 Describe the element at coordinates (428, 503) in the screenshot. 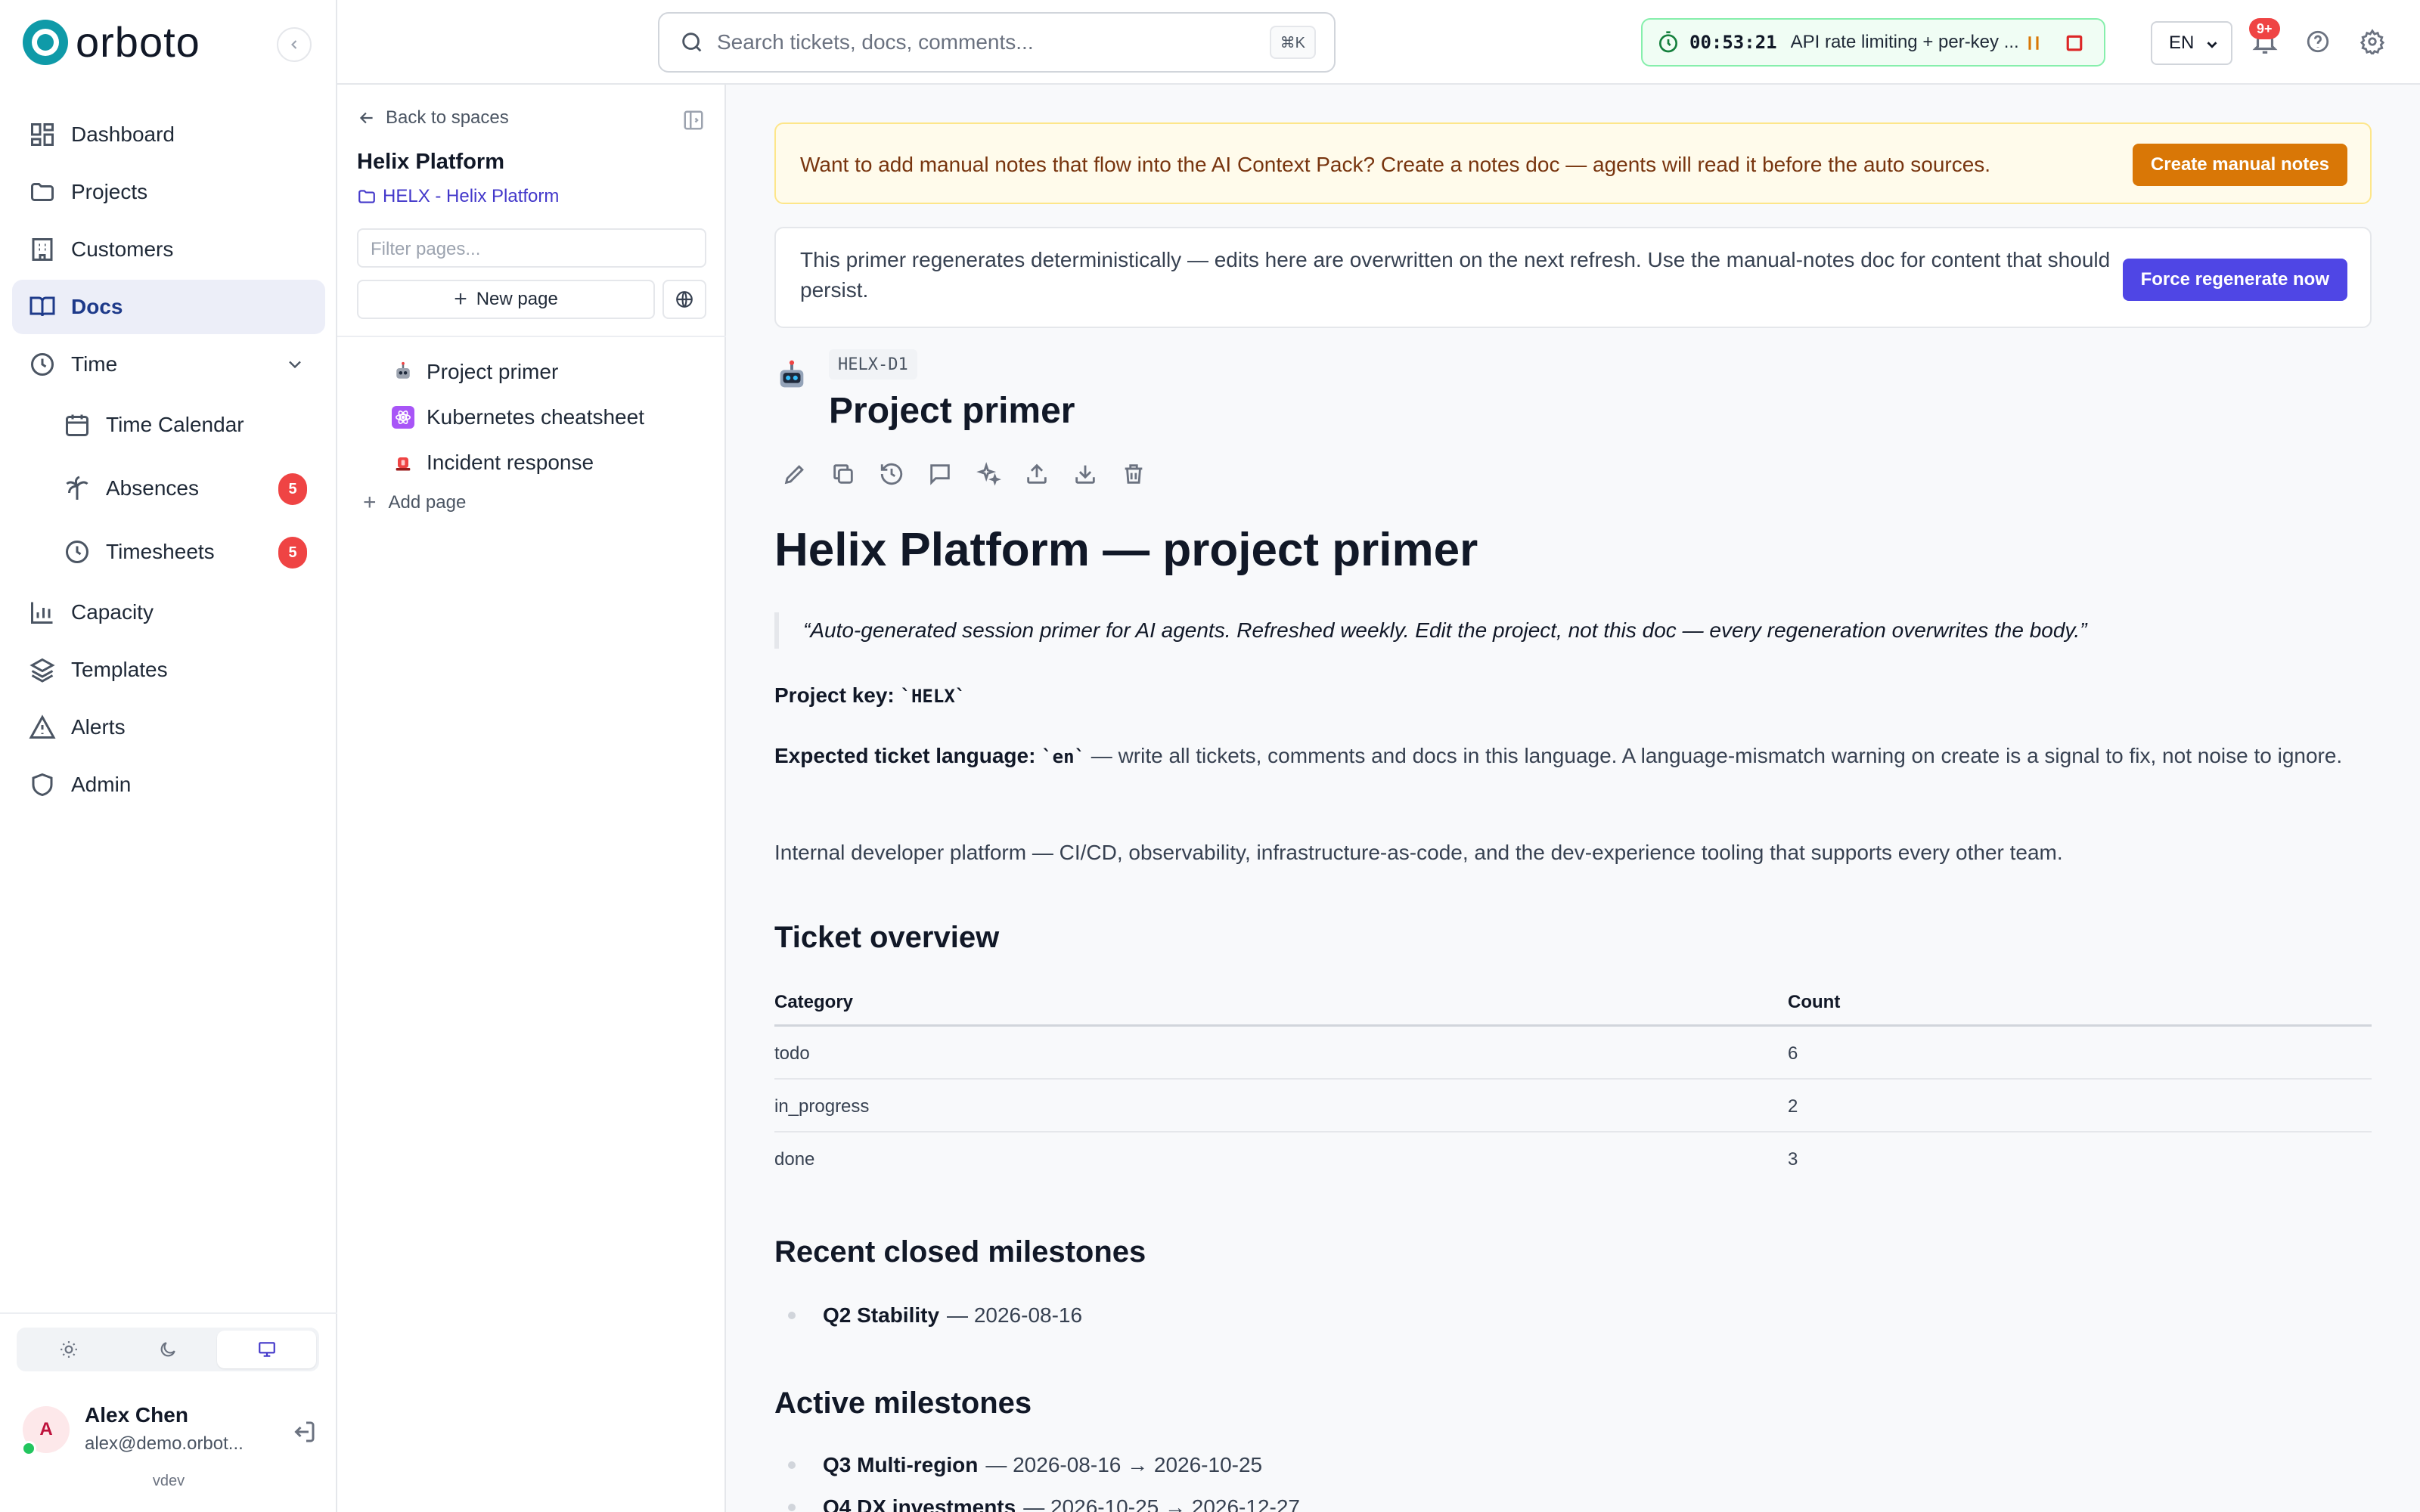

I see `add-page-label: Add page` at that location.